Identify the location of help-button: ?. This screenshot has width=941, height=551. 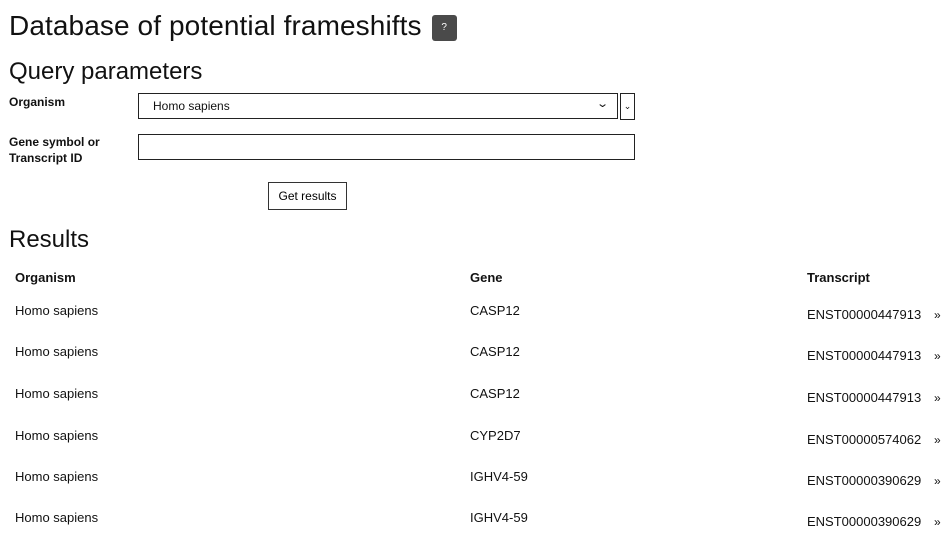
(444, 27).